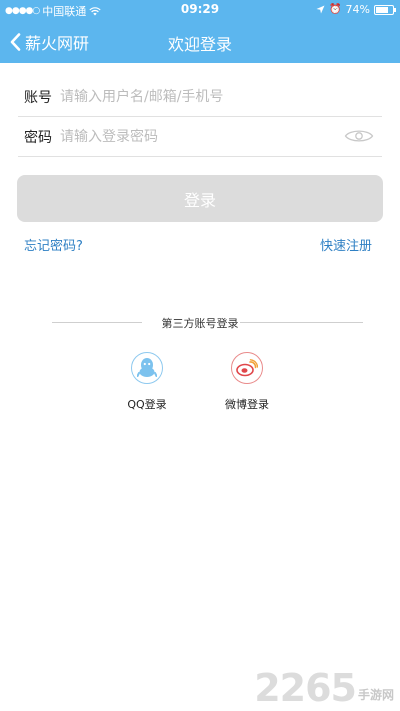 The height and width of the screenshot is (711, 400). What do you see at coordinates (359, 136) in the screenshot?
I see `eye-icon` at bounding box center [359, 136].